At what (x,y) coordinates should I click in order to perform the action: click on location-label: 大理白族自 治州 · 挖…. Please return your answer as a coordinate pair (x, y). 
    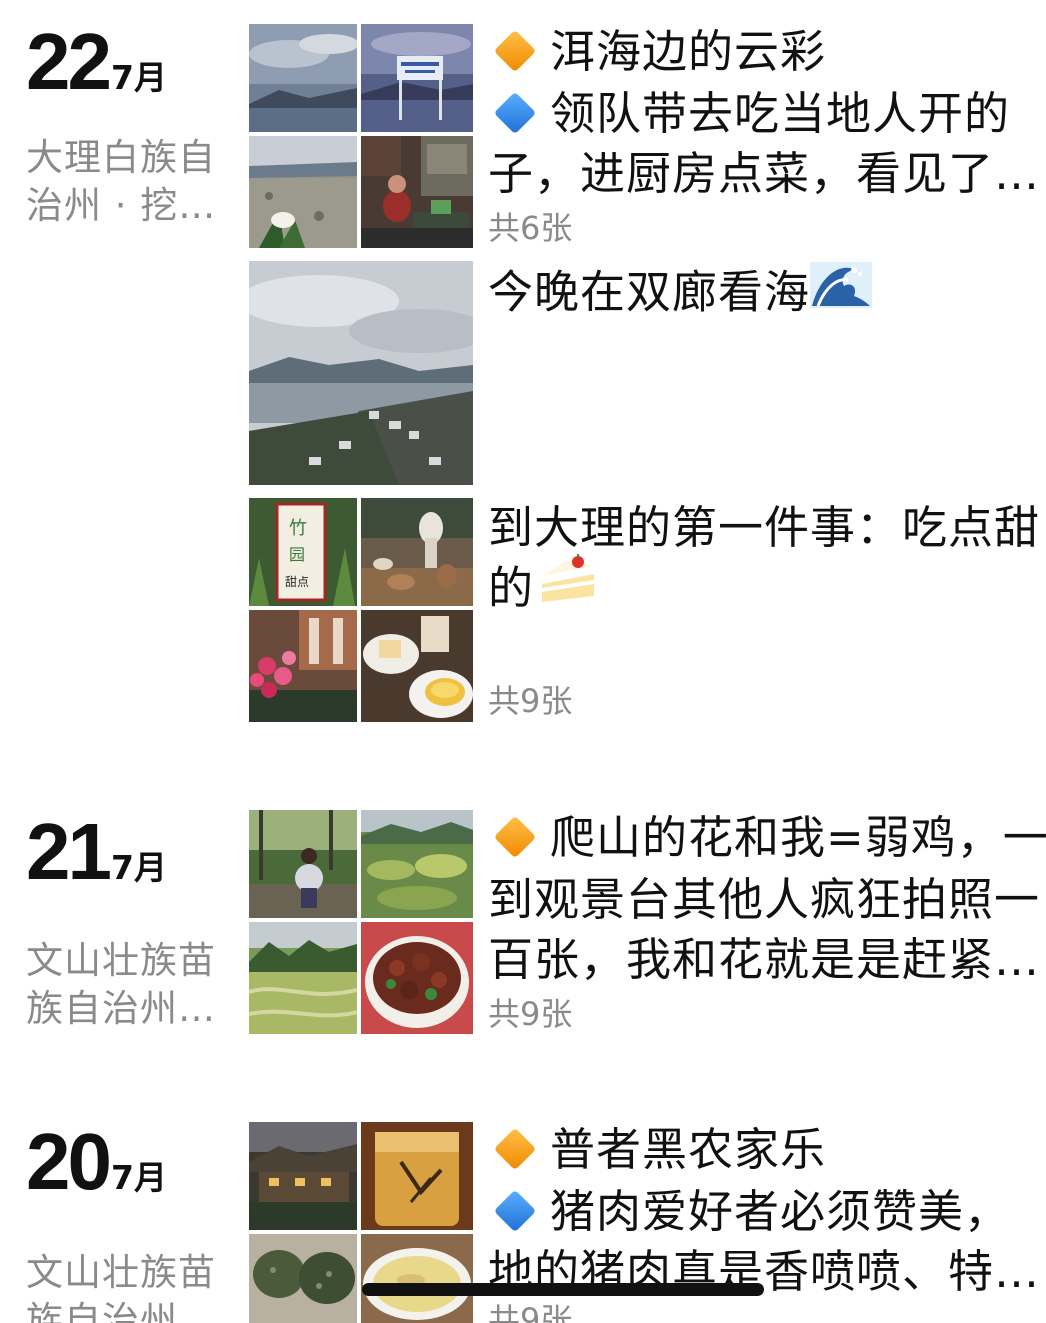
    Looking at the image, I should click on (126, 182).